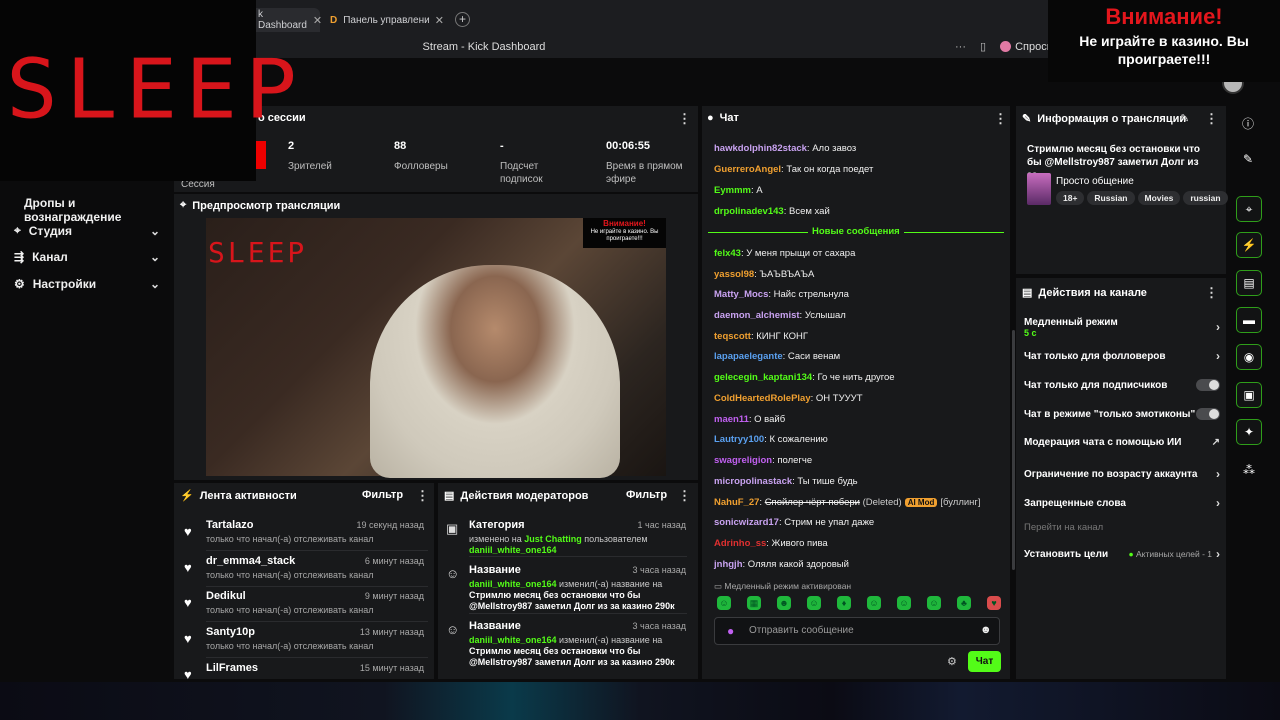 The height and width of the screenshot is (720, 1280). I want to click on chat-username: swagreligion, so click(743, 460).